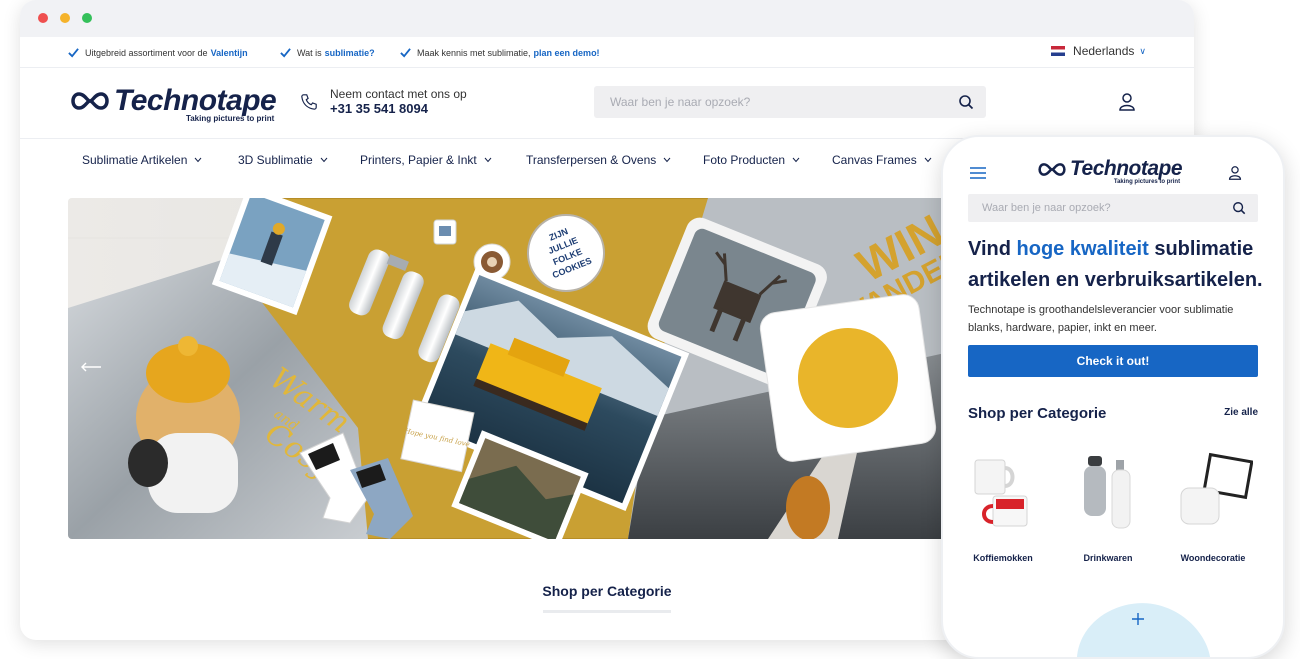  I want to click on mobile-search-bar, so click(1113, 208).